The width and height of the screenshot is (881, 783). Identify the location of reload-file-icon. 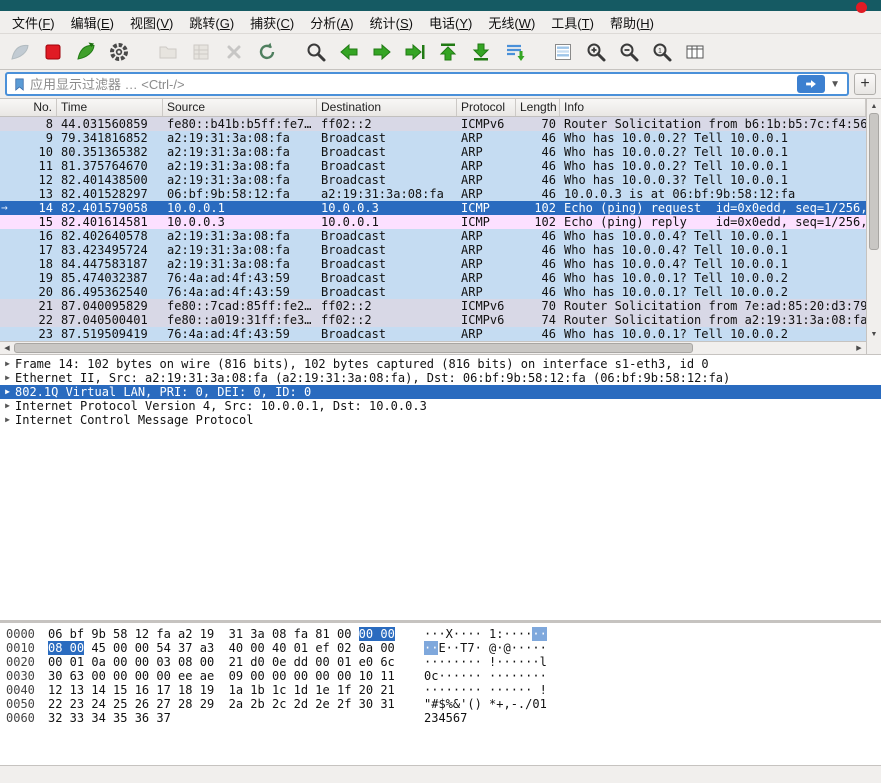
(267, 52).